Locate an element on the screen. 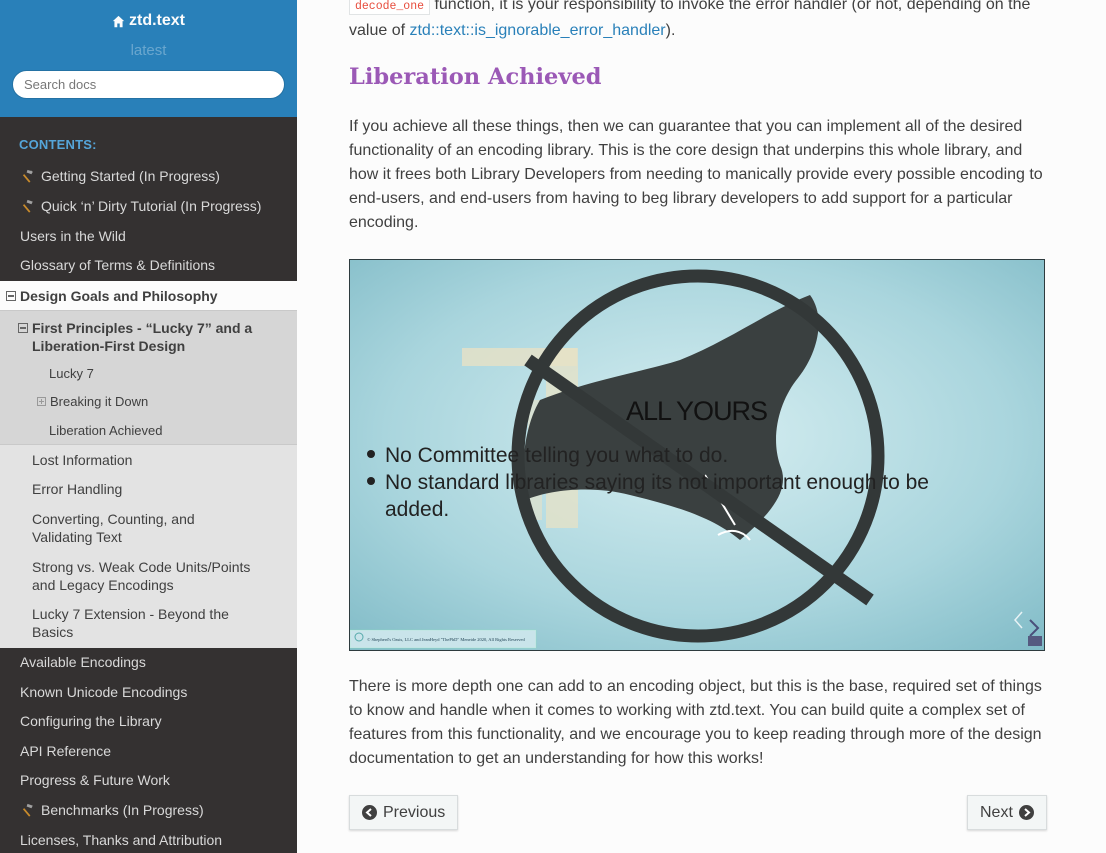  nav-lost-information: Lost Information is located at coordinates (152, 460).